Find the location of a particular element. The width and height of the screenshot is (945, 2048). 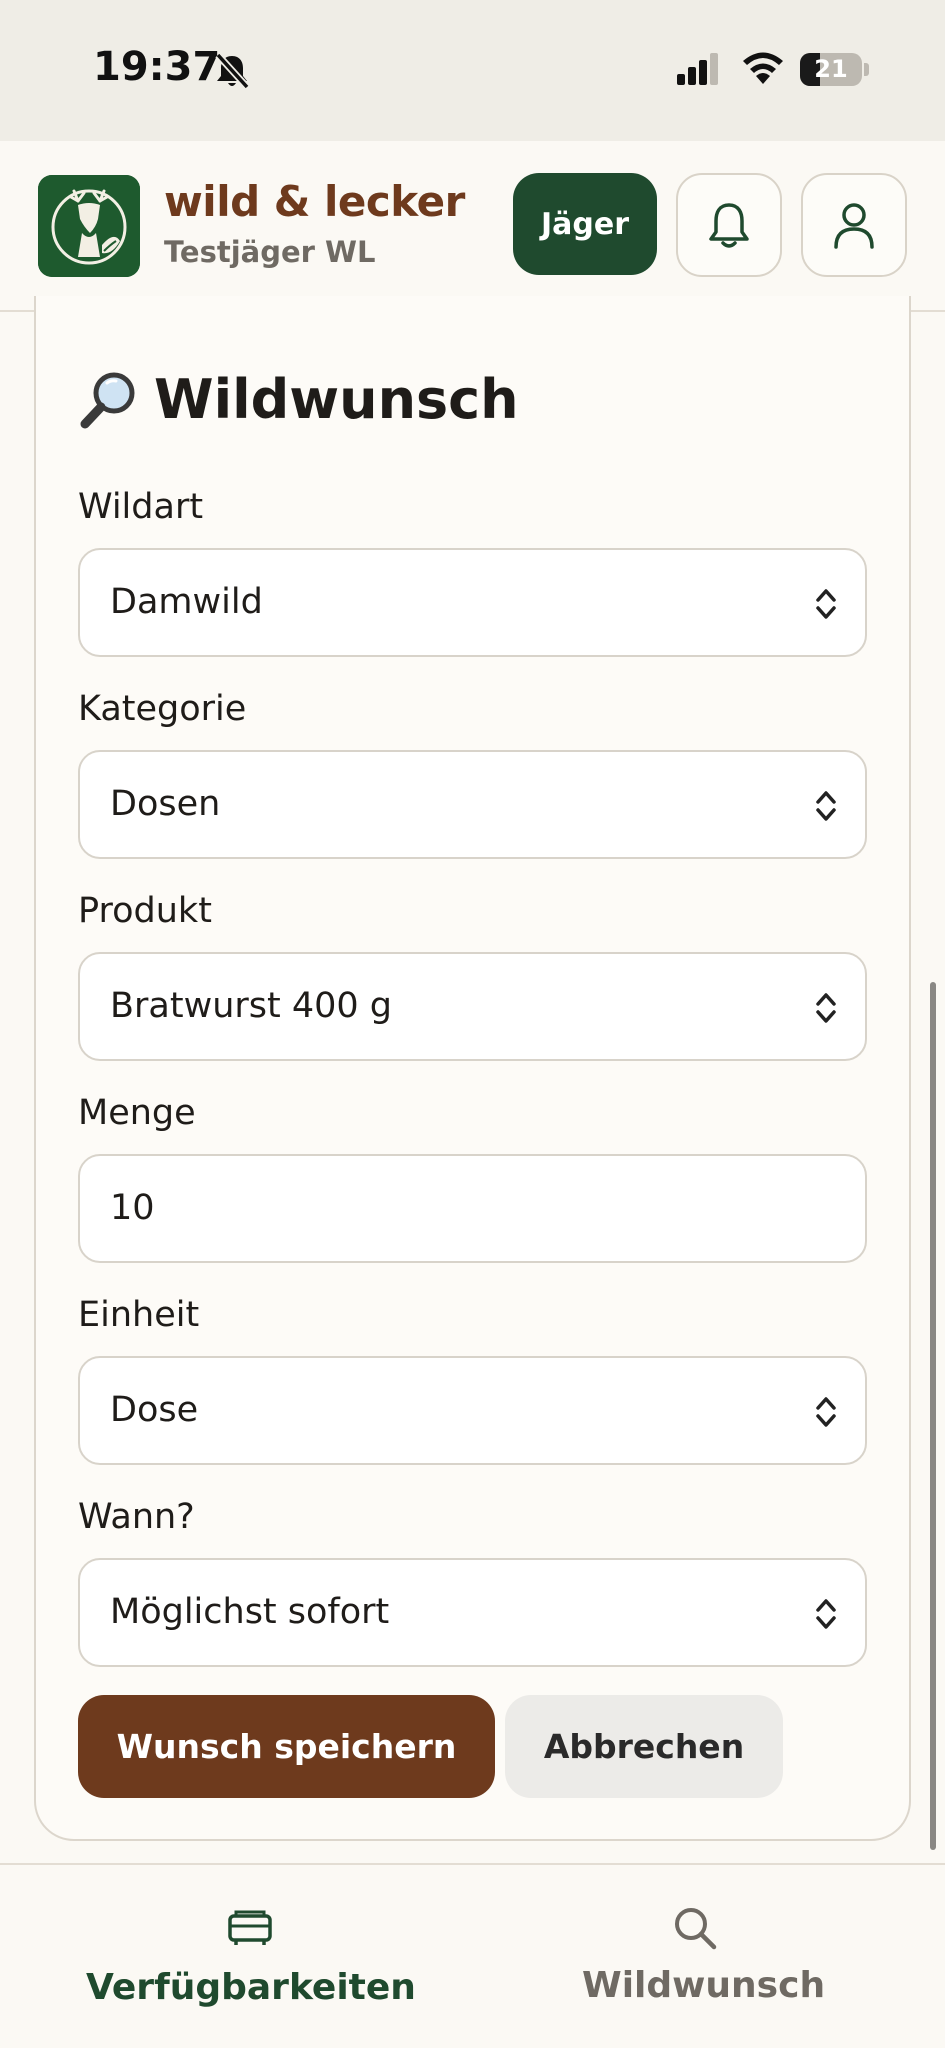

magnifier-icon is located at coordinates (107, 400).